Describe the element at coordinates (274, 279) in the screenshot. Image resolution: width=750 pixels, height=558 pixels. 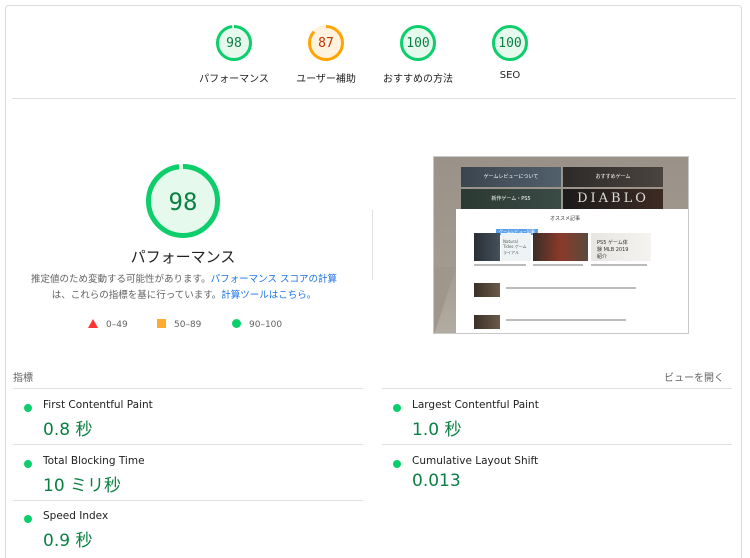
I see `score-calc-link: パフォーマンス スコアの計算` at that location.